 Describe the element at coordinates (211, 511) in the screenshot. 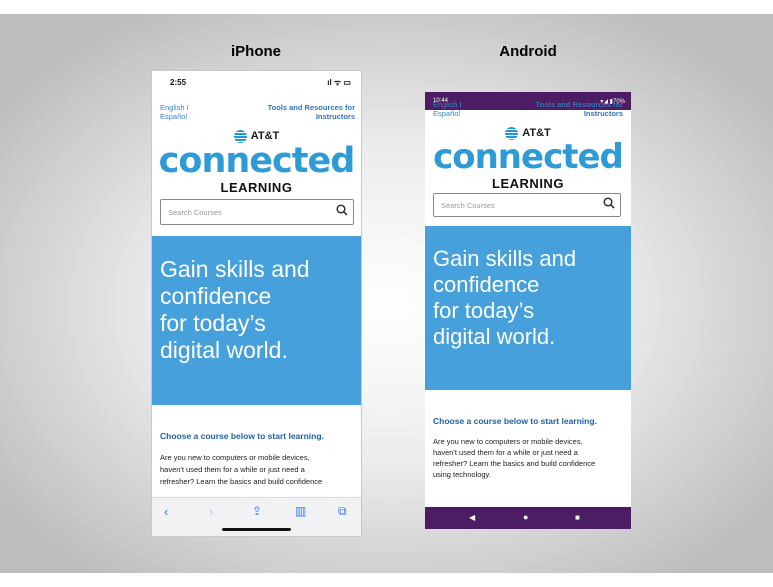

I see `forward-icon: ›` at that location.